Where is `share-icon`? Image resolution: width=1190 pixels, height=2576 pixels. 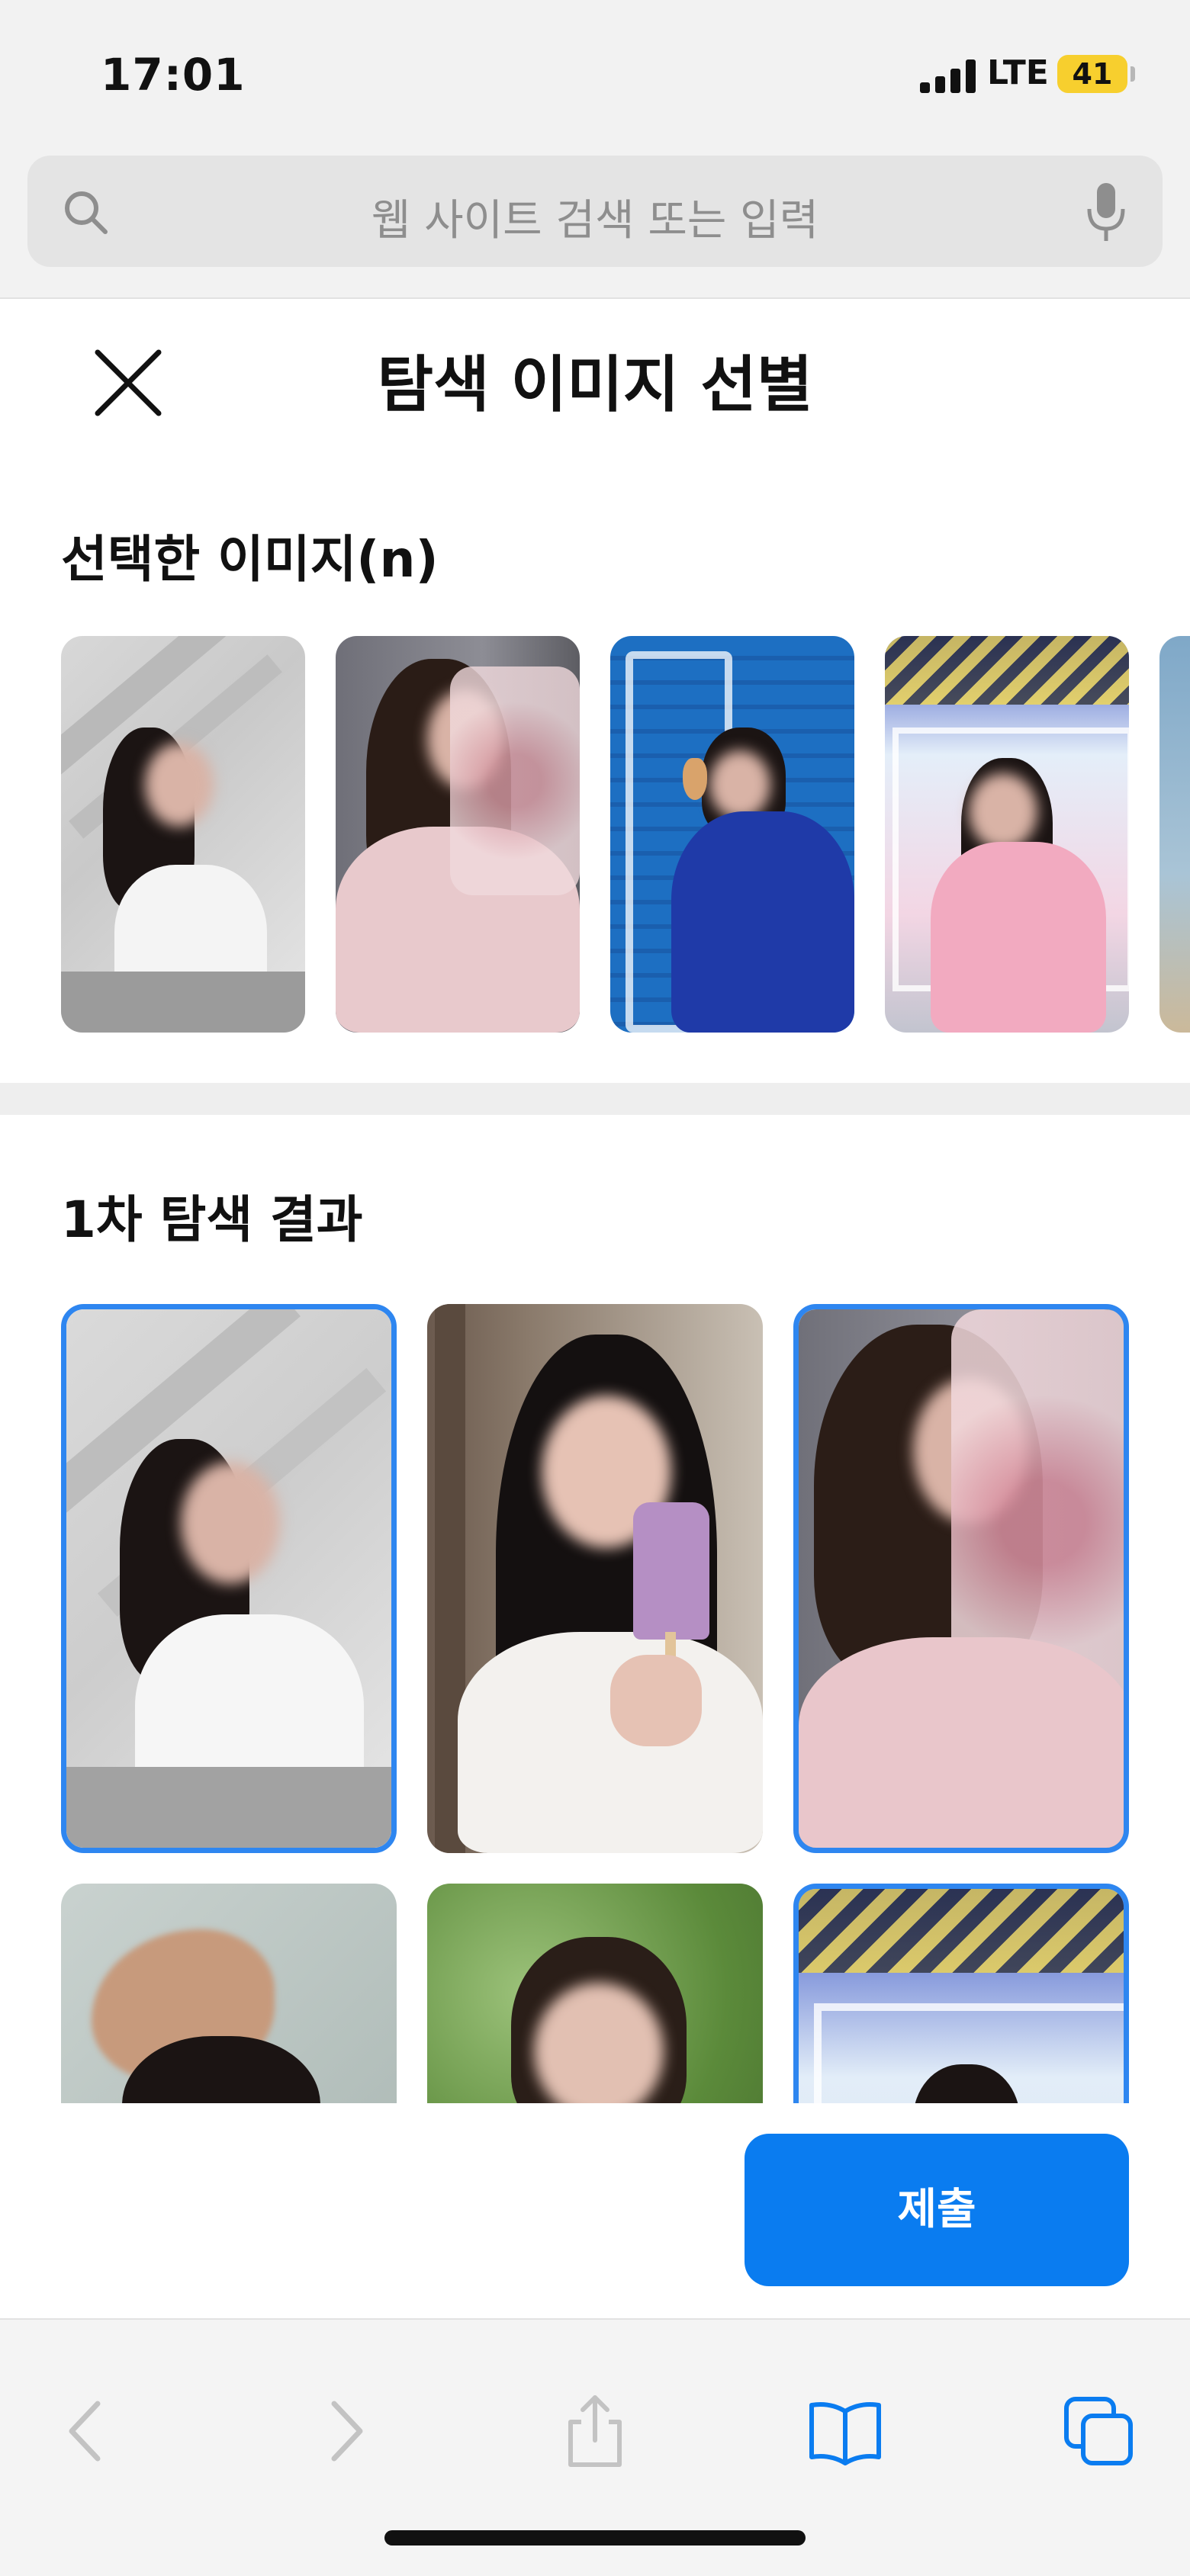
share-icon is located at coordinates (595, 2431).